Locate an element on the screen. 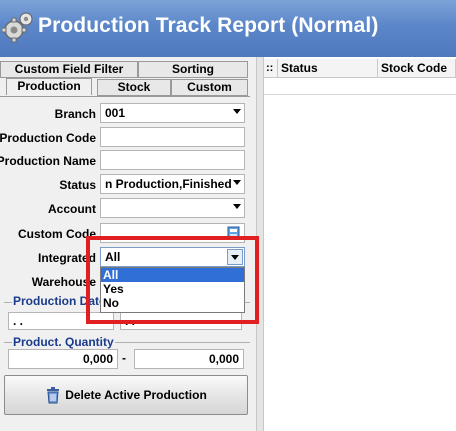 The height and width of the screenshot is (431, 456). production-date-label: Production Date is located at coordinates (59, 301).